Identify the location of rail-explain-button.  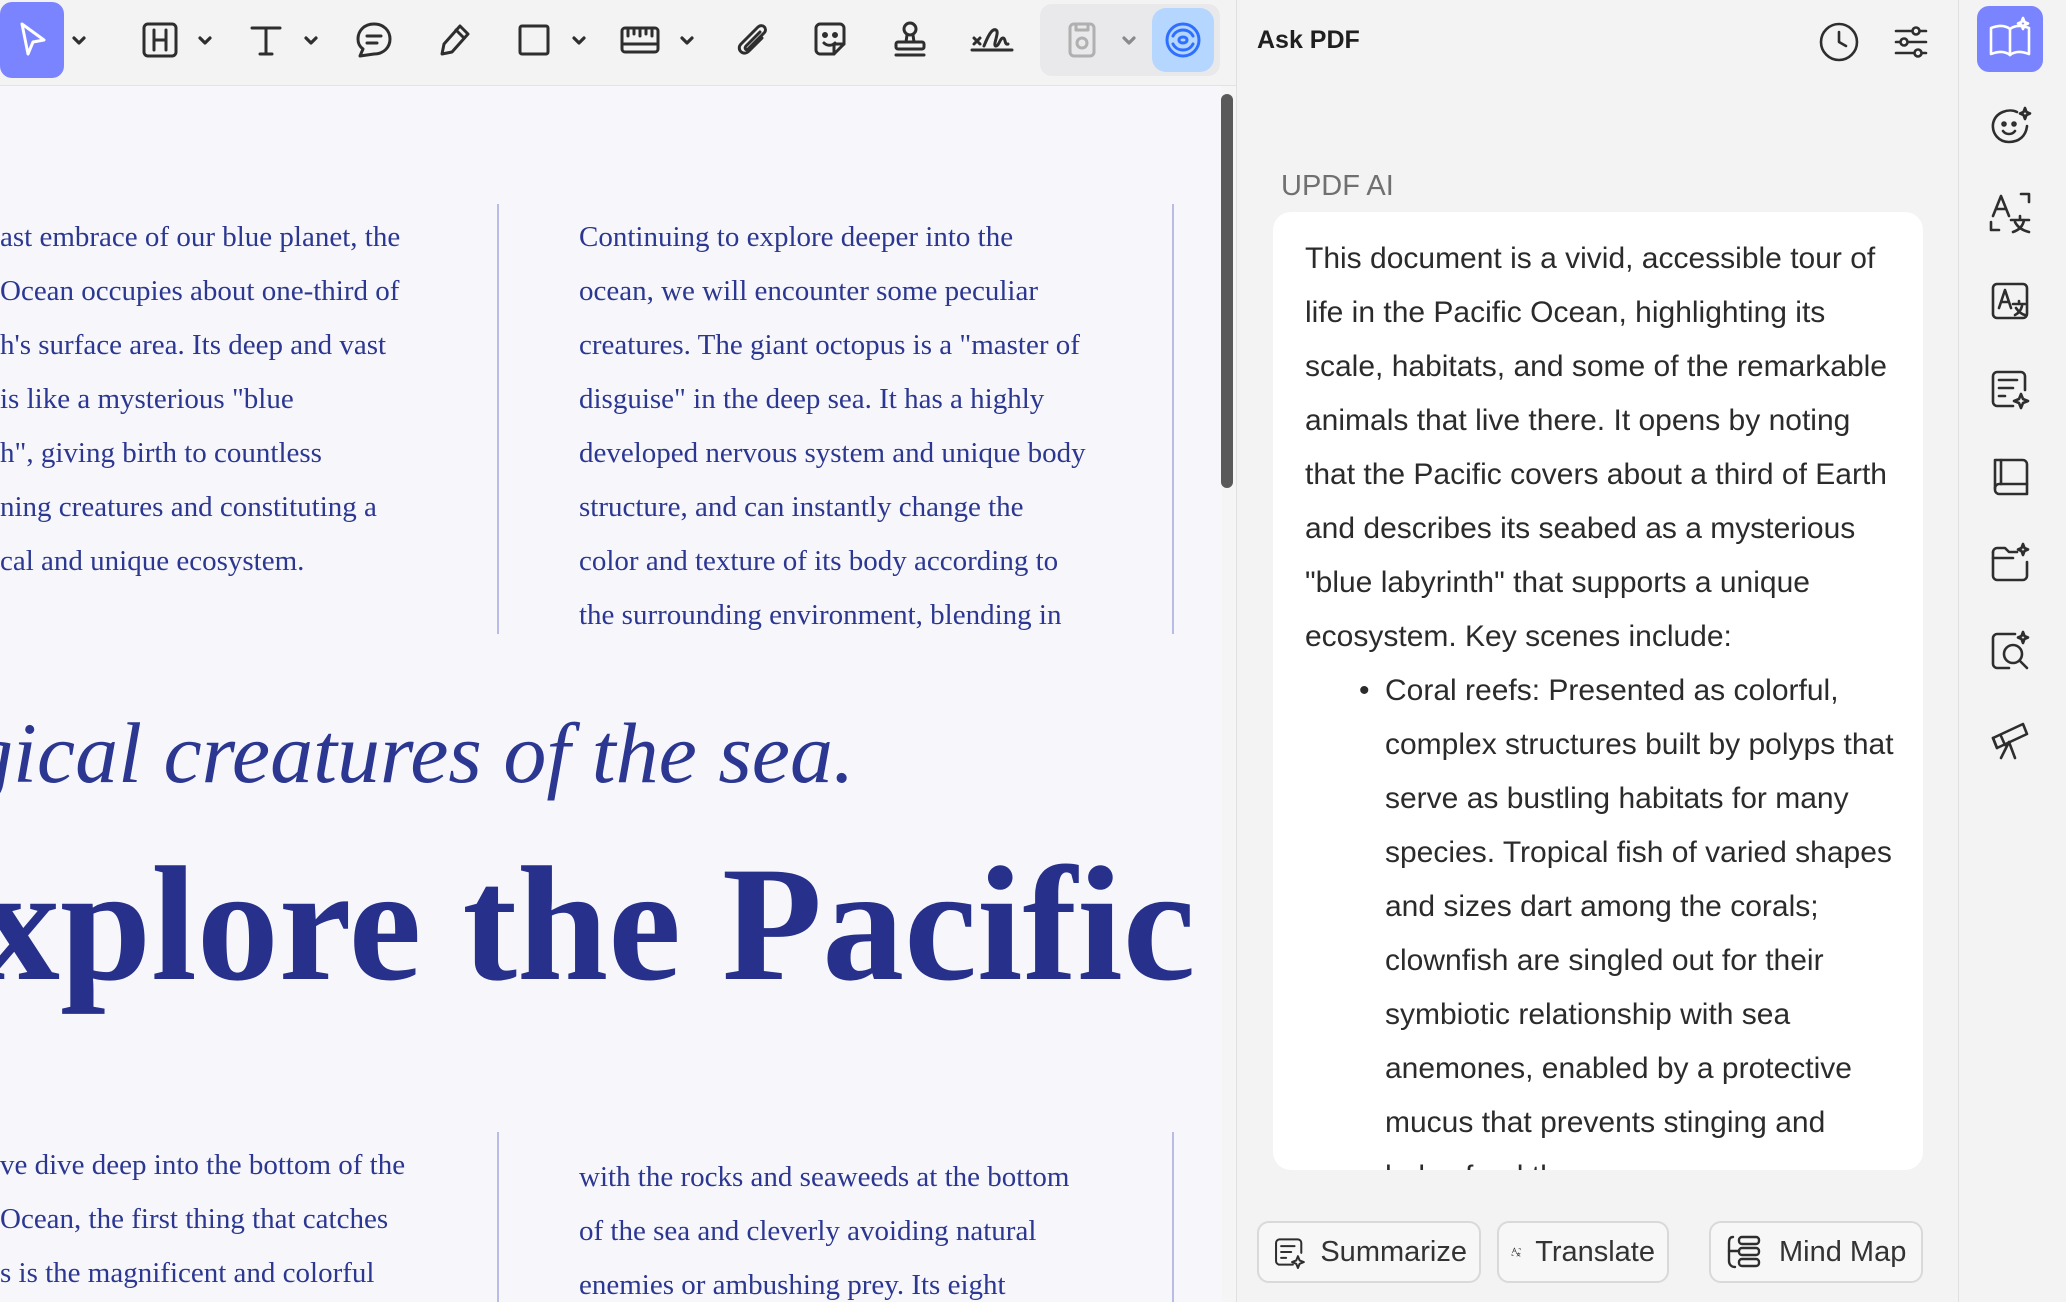
(2010, 301).